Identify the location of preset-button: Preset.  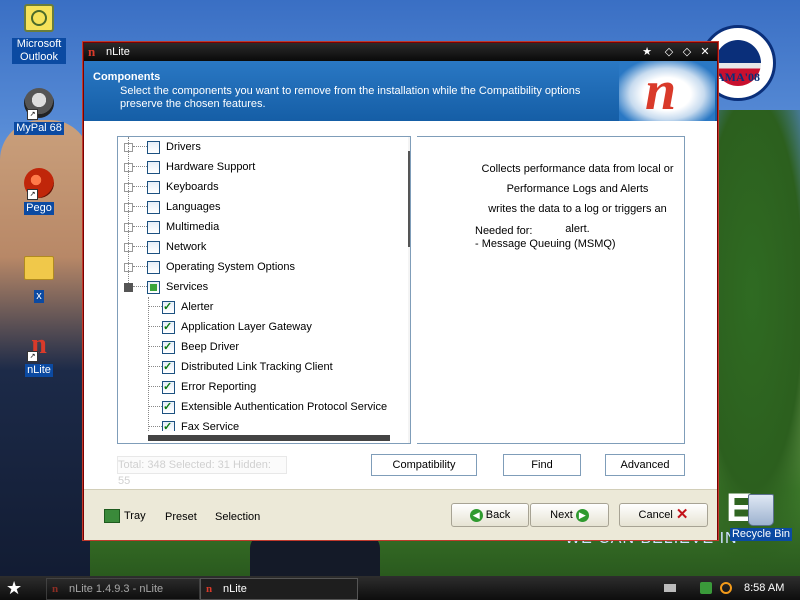
(181, 517).